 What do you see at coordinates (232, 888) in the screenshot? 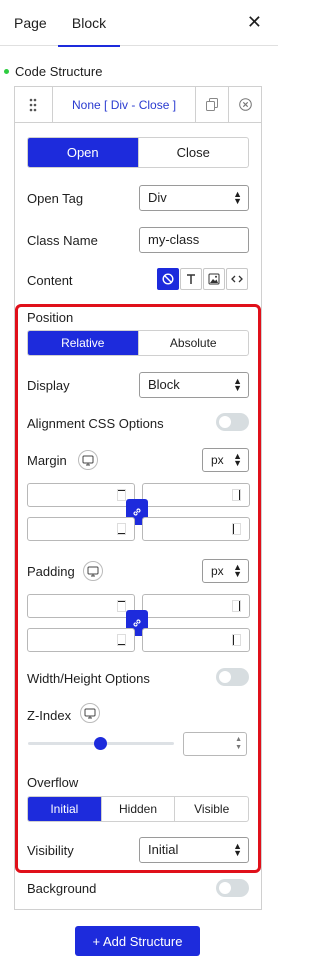
I see `background-toggle` at bounding box center [232, 888].